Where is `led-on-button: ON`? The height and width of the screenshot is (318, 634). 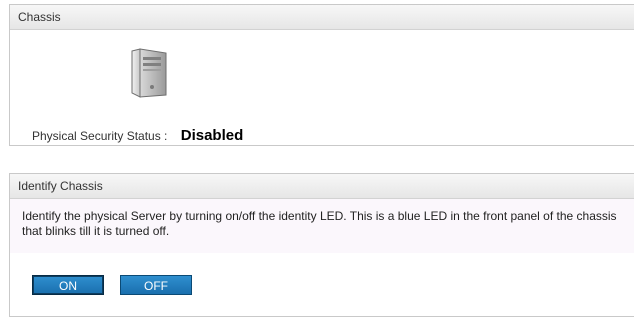
led-on-button: ON is located at coordinates (68, 285).